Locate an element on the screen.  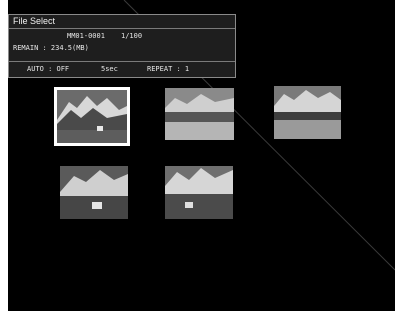
file-name: MM01-0001 is located at coordinates (86, 36).